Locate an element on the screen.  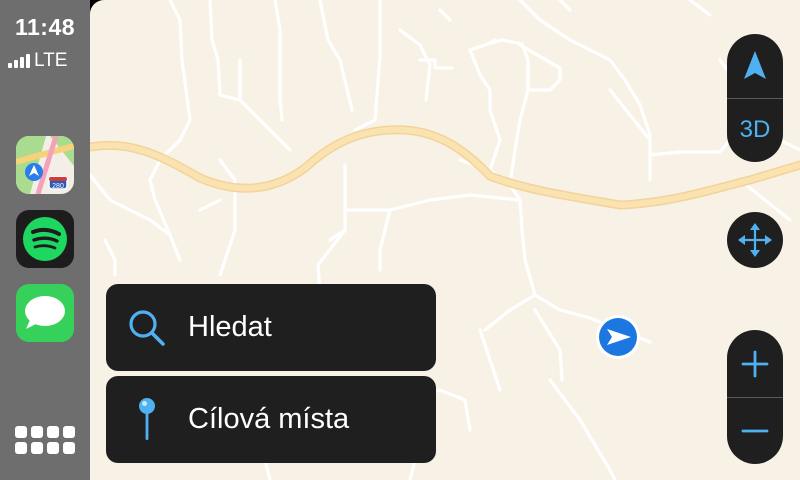
pin-icon is located at coordinates (147, 420).